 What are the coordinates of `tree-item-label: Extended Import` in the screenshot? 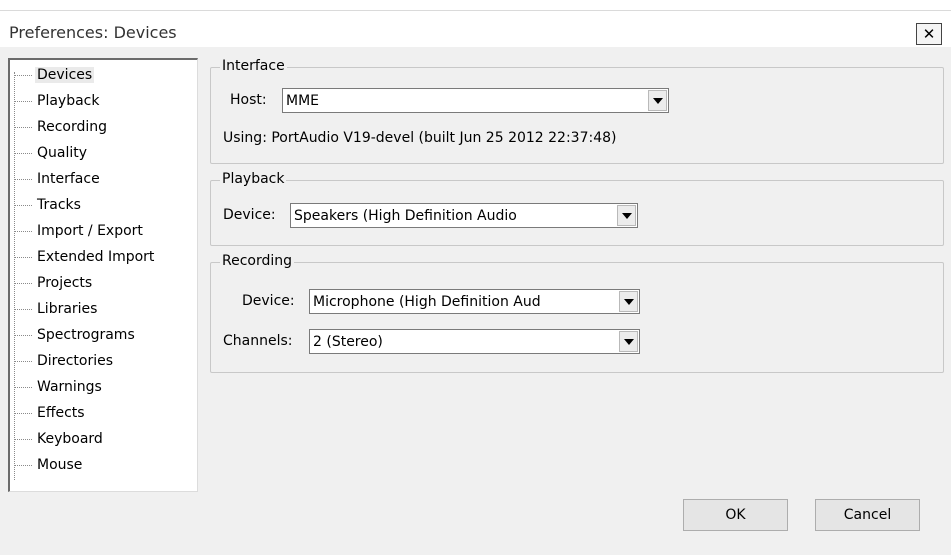 It's located at (96, 257).